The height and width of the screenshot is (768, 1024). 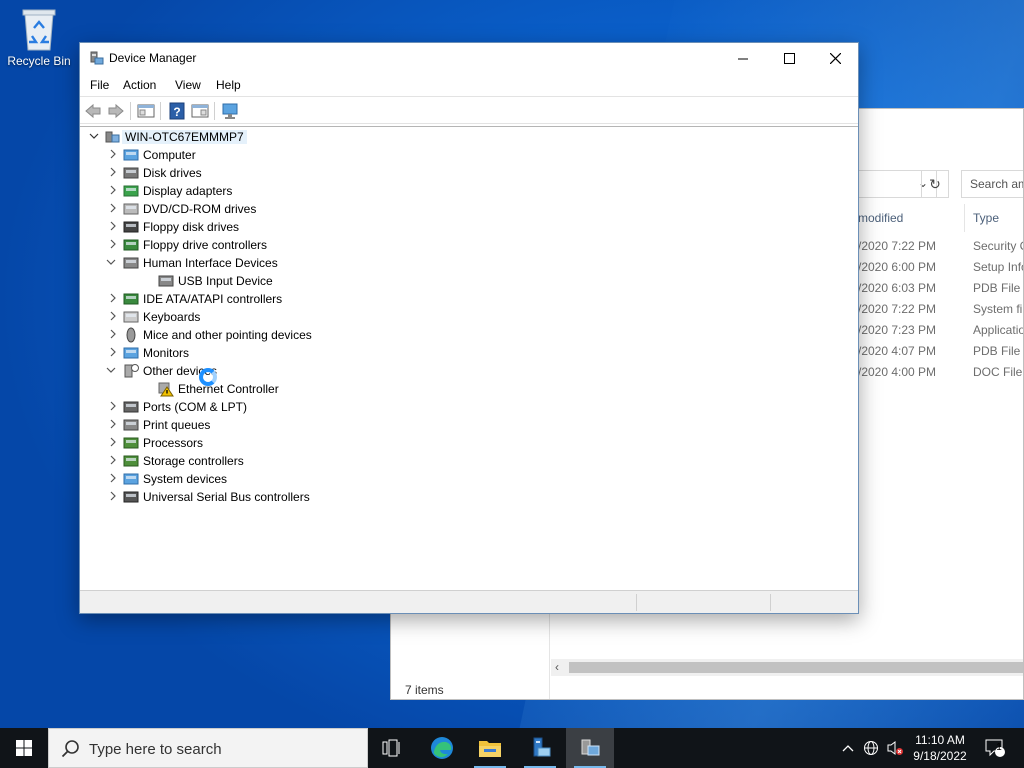 I want to click on properties-icon, so click(x=200, y=111).